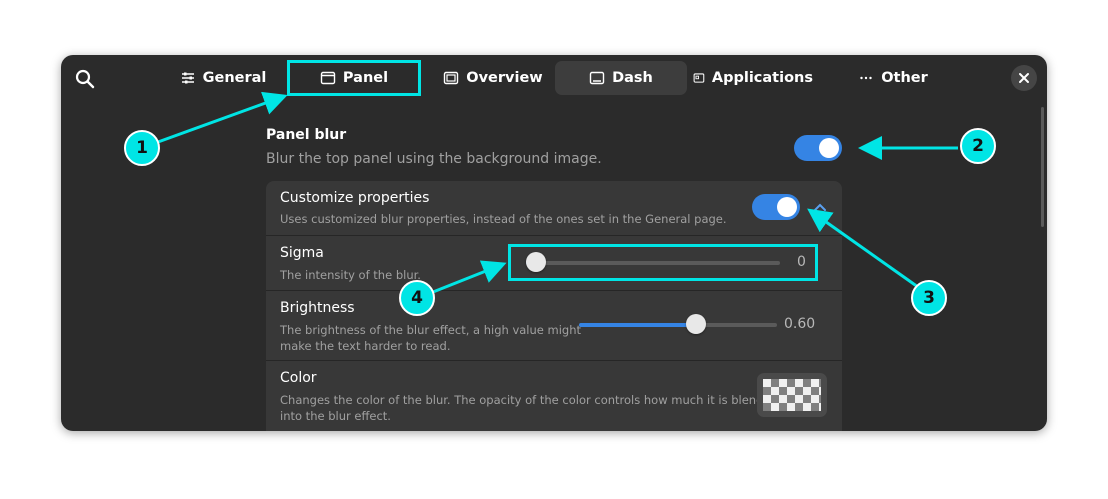 The width and height of the screenshot is (1108, 499). What do you see at coordinates (355, 198) in the screenshot?
I see `customize-properties-title: Customize properties` at bounding box center [355, 198].